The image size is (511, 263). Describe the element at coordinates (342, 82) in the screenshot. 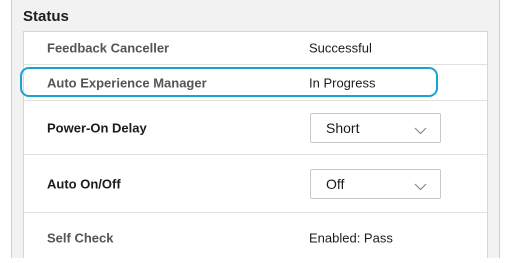

I see `row-value: In Progress` at that location.